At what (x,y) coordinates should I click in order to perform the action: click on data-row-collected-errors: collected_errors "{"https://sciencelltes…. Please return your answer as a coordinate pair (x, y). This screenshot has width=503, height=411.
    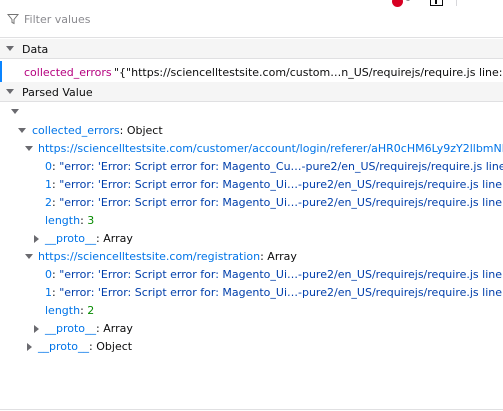
    Looking at the image, I should click on (251, 72).